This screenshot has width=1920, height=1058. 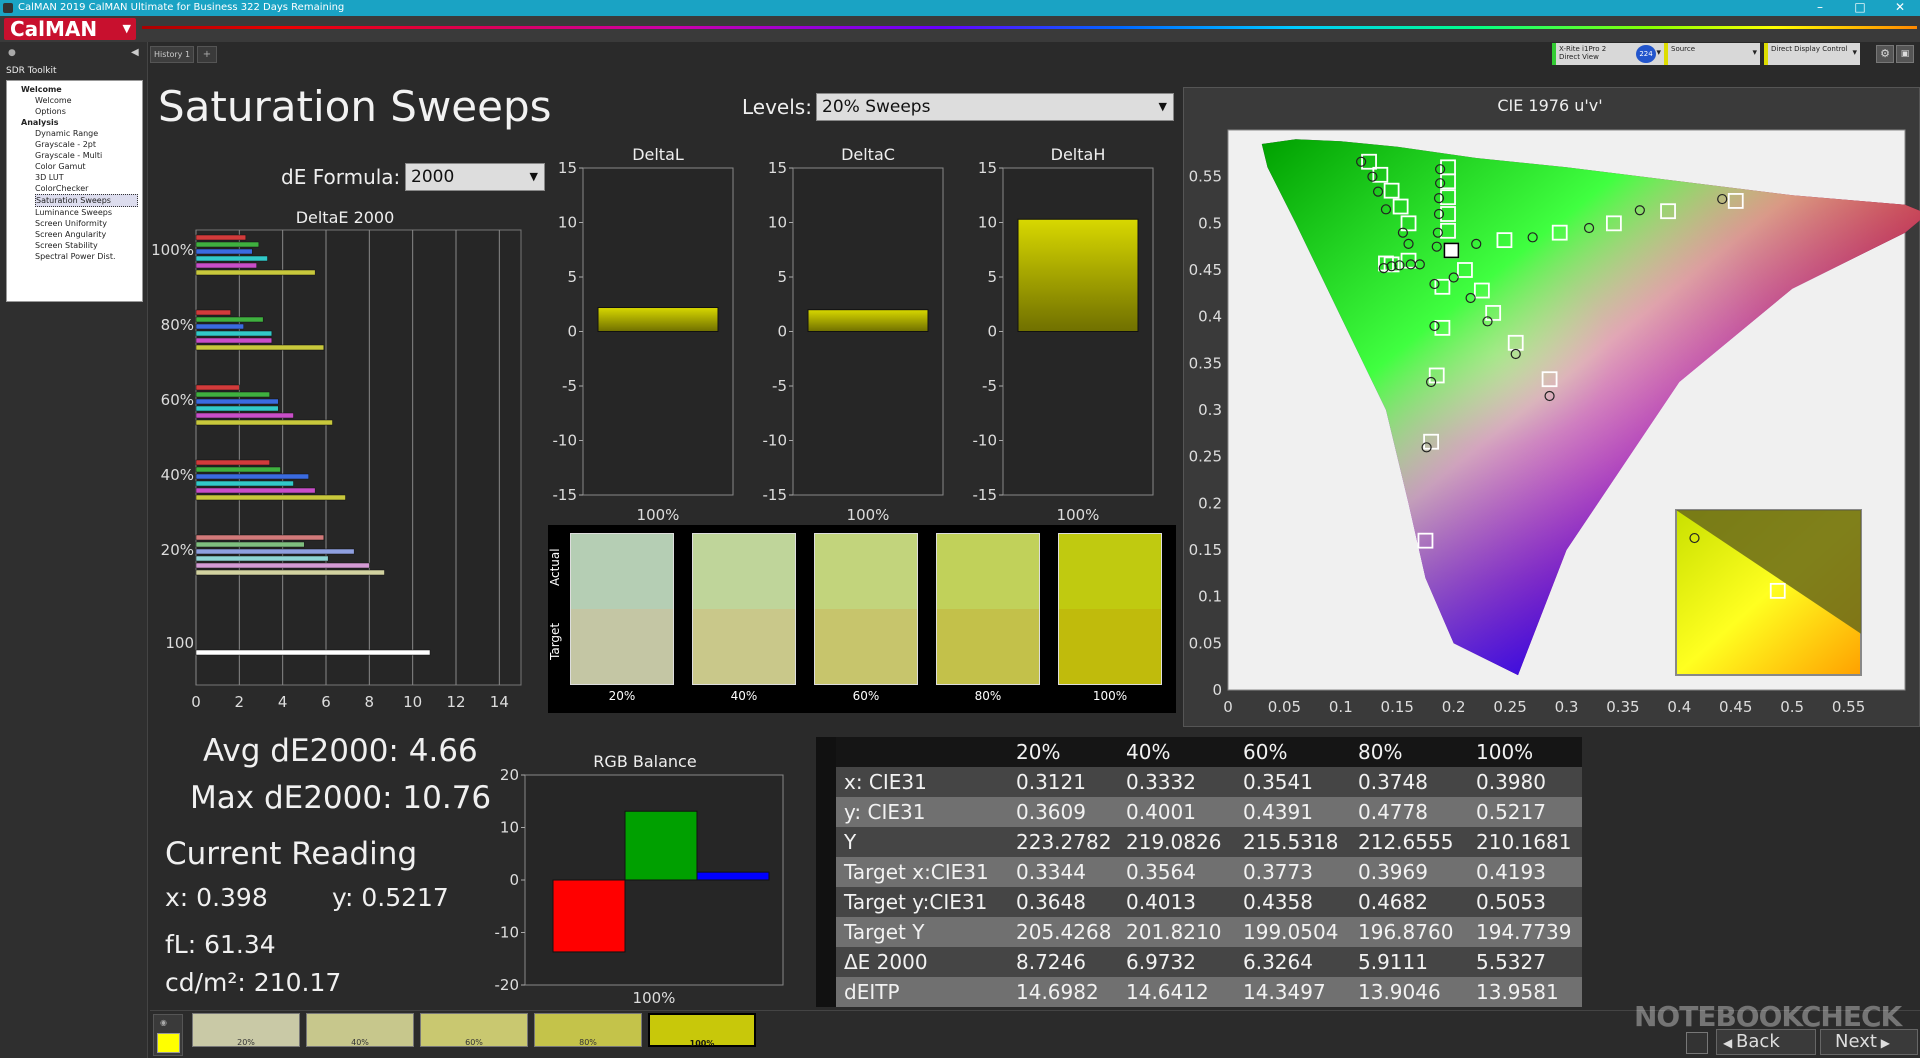 I want to click on row-label: Target x:CIE31, so click(x=916, y=872).